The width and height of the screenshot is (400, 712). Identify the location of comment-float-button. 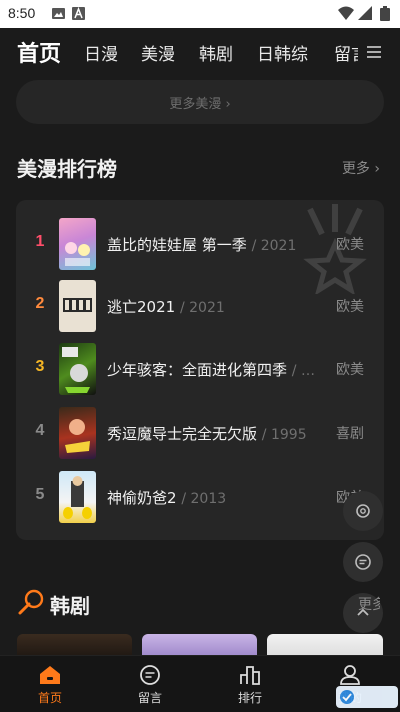
(363, 562).